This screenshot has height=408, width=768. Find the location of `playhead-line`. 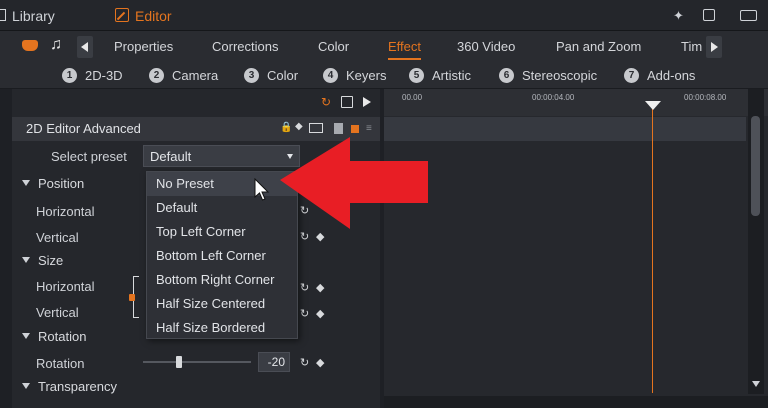

playhead-line is located at coordinates (652, 250).